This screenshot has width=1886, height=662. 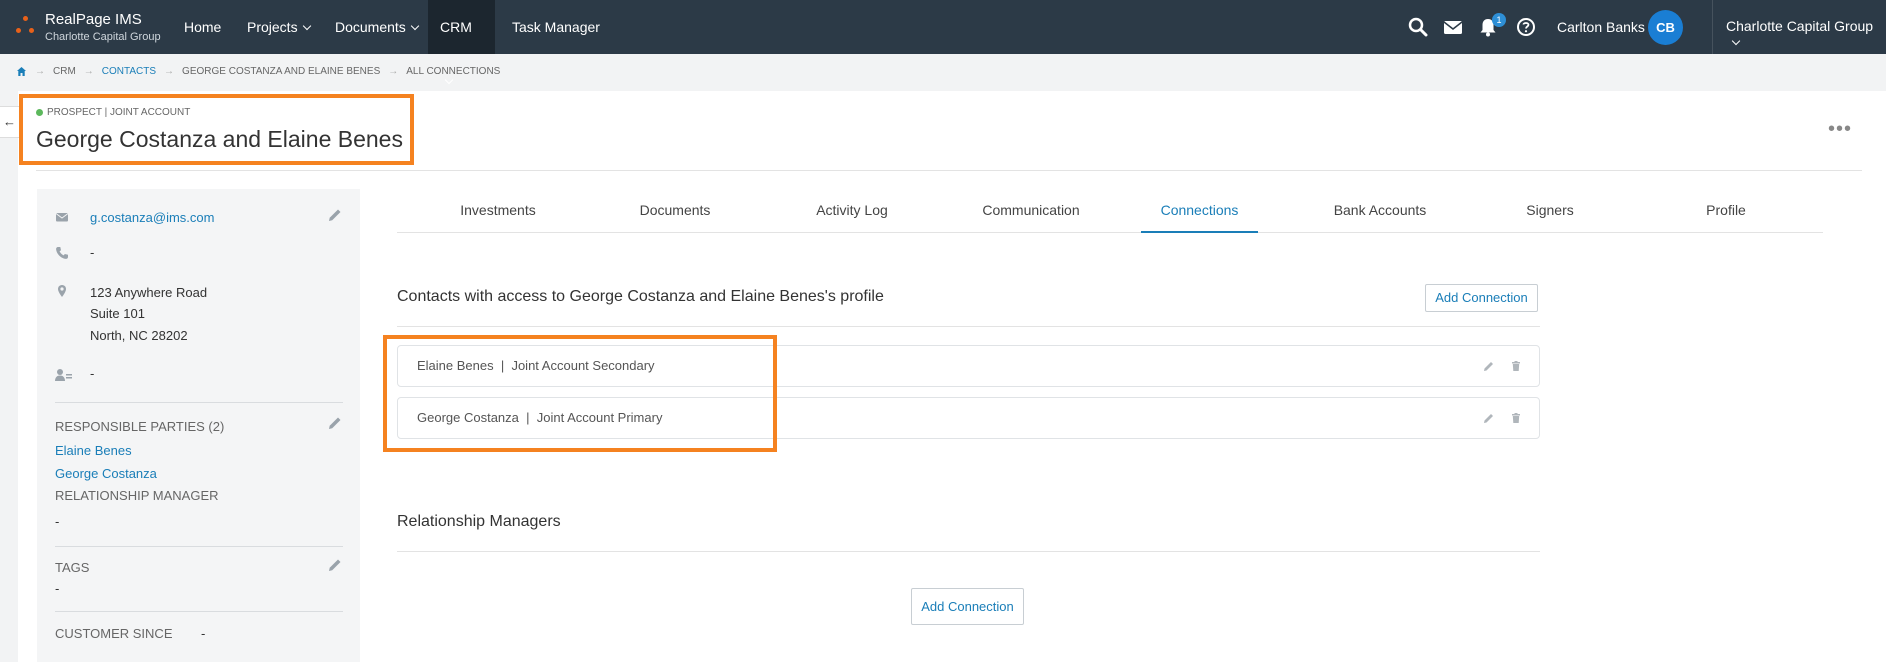 I want to click on nav-documents: Documents, so click(x=376, y=27).